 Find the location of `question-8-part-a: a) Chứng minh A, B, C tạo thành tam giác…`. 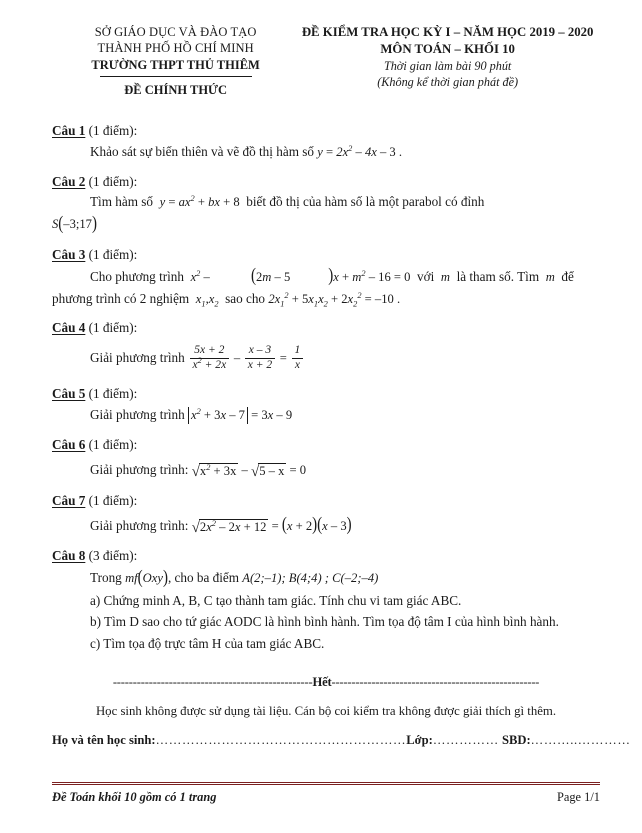

question-8-part-a: a) Chứng minh A, B, C tạo thành tam giác… is located at coordinates (276, 600).